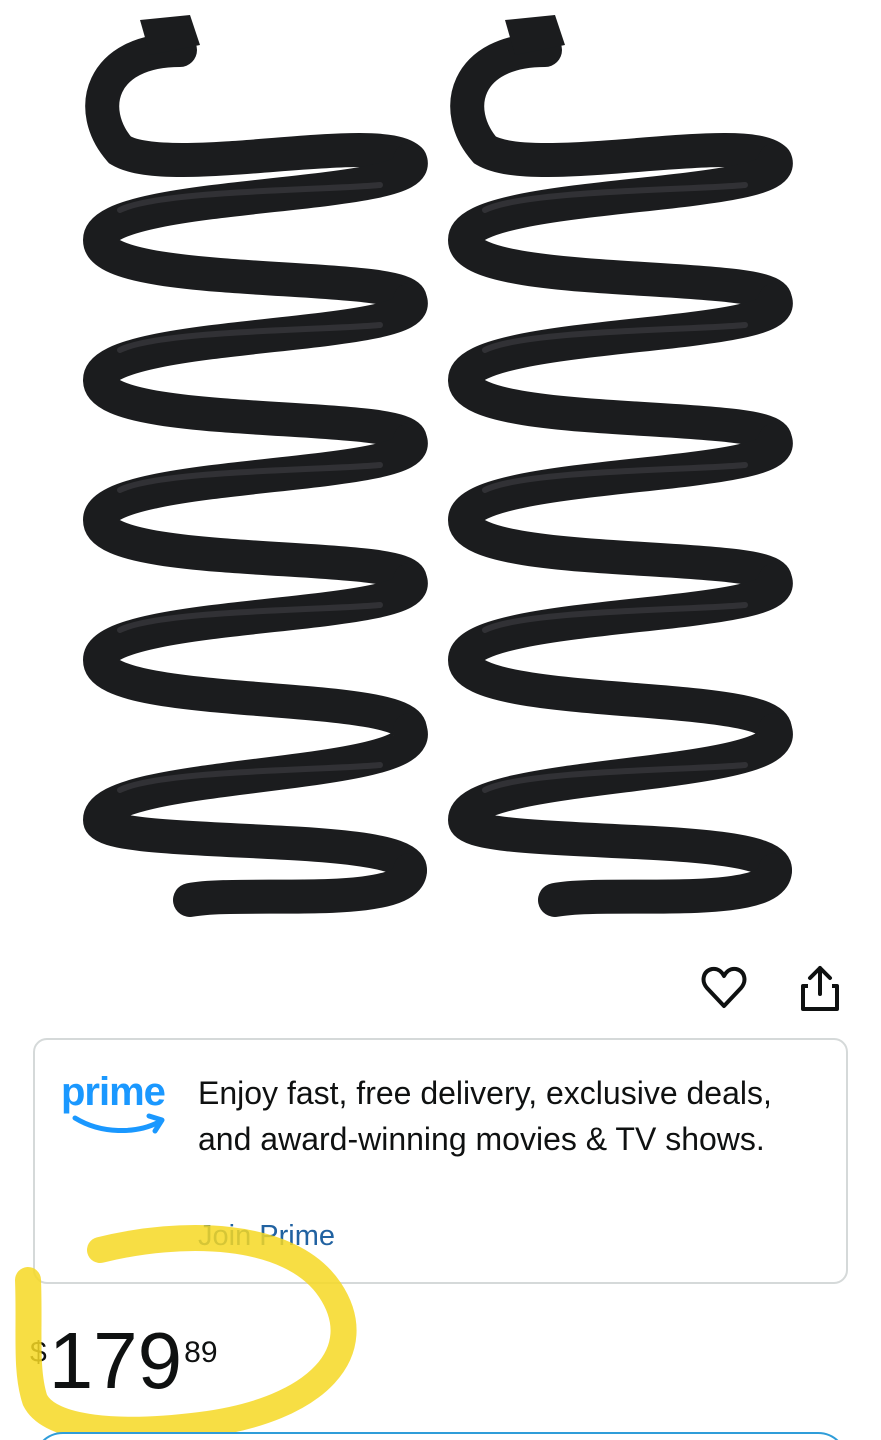 This screenshot has height=1440, width=881. I want to click on price: $ 179 89, so click(124, 1363).